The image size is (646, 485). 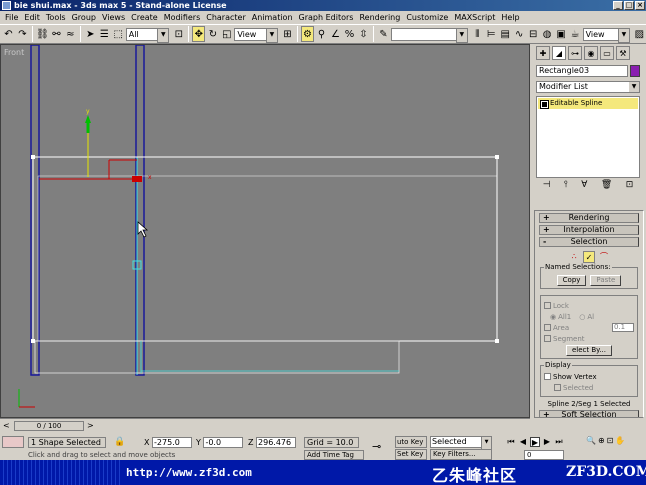 I want to click on bind-space-warp-icon: ≈, so click(x=70, y=34).